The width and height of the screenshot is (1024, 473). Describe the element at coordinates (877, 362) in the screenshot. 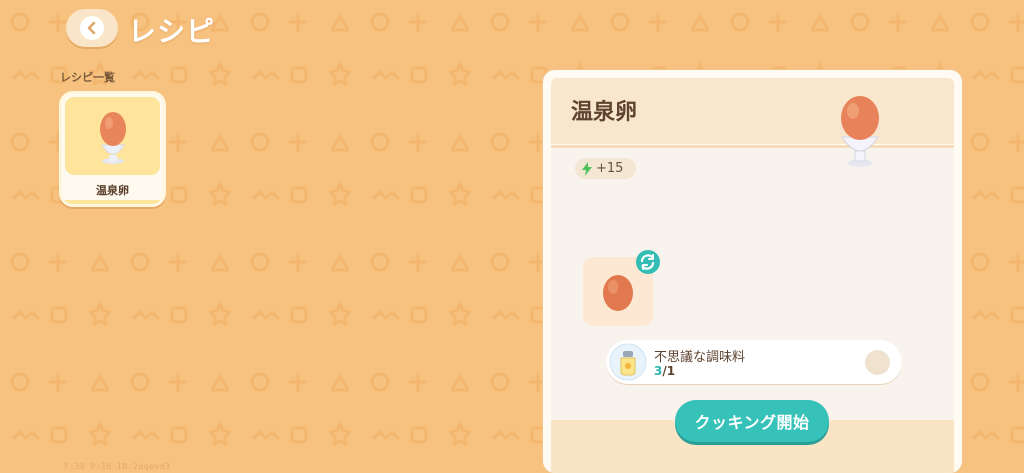

I see `seasoning-toggle` at that location.